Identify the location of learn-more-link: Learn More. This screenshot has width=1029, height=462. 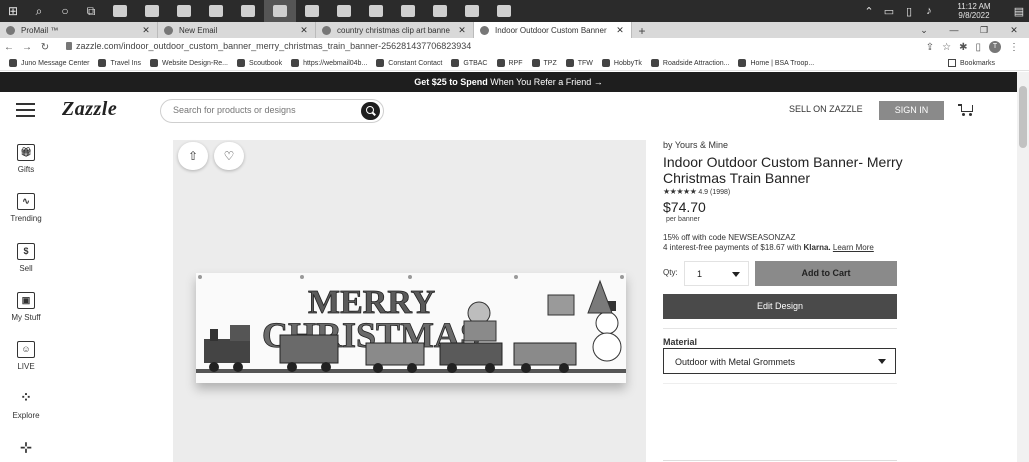
(853, 247).